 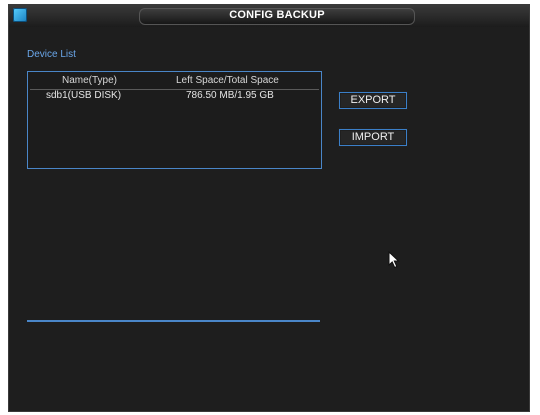 What do you see at coordinates (84, 95) in the screenshot?
I see `device-name-cell: sdb1(USB DISK)` at bounding box center [84, 95].